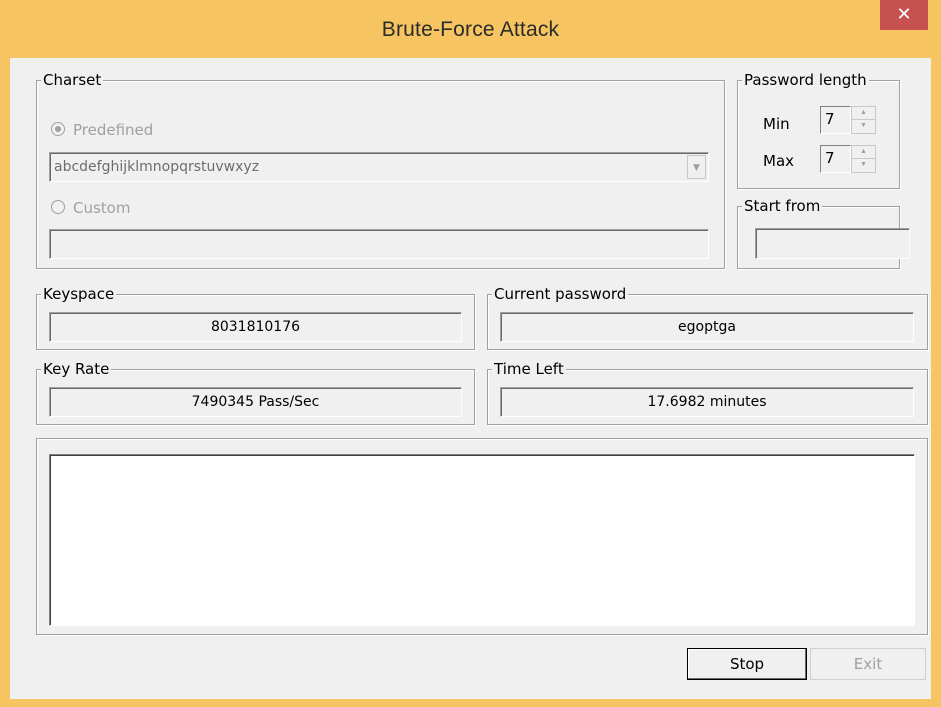  I want to click on window-title: Brute-Force Attack, so click(470, 29).